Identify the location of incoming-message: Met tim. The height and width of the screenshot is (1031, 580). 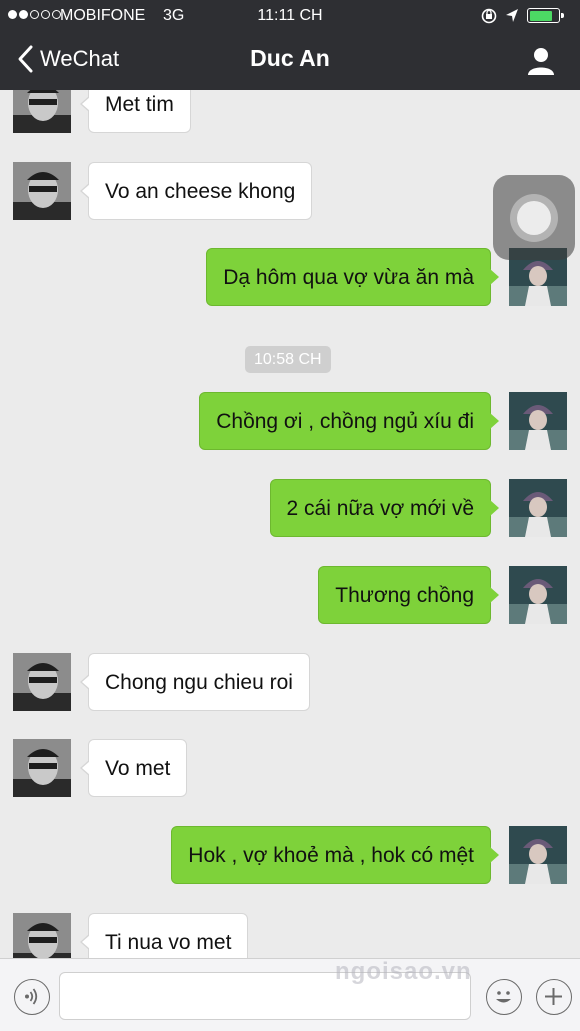
(135, 111).